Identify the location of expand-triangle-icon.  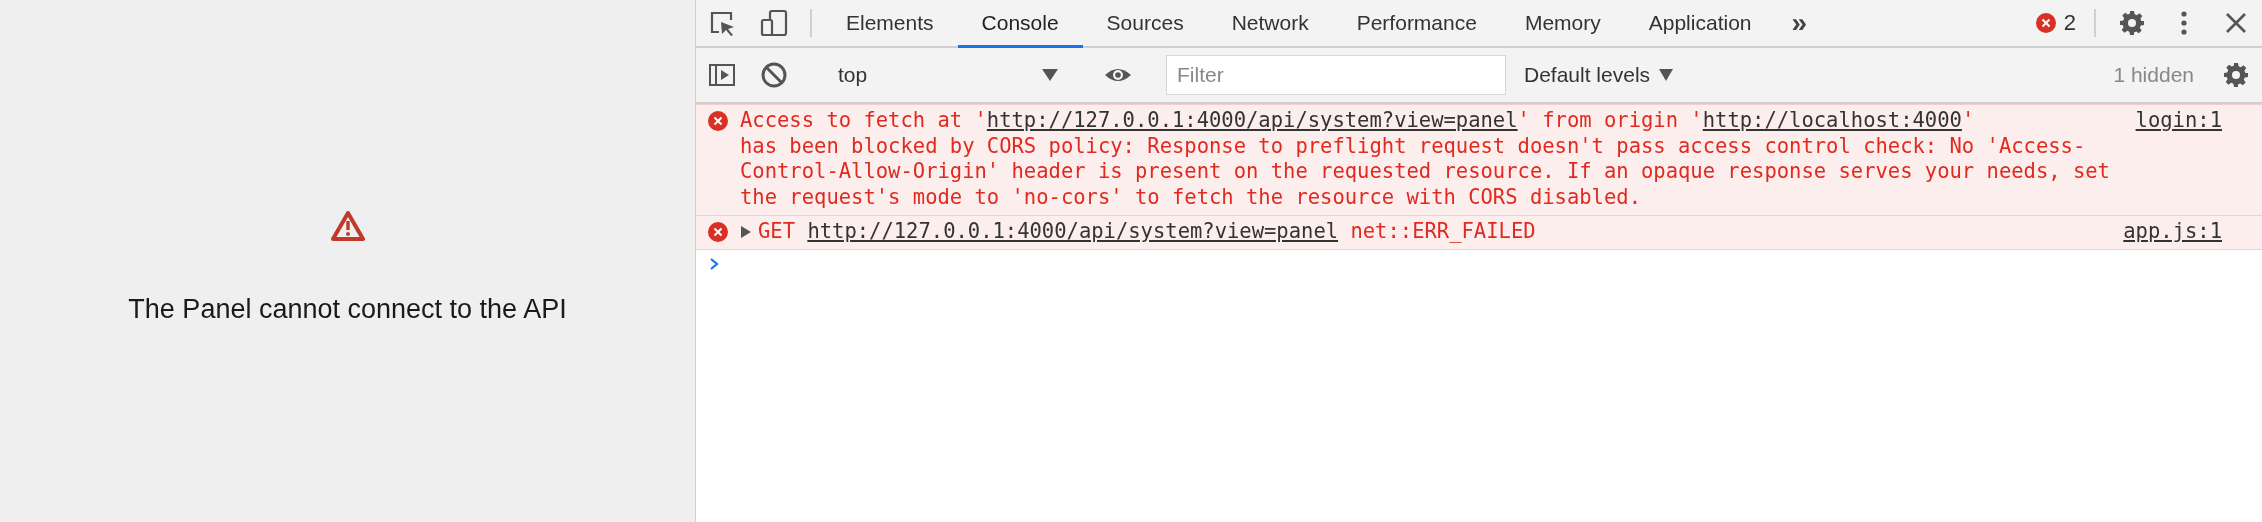
(746, 231).